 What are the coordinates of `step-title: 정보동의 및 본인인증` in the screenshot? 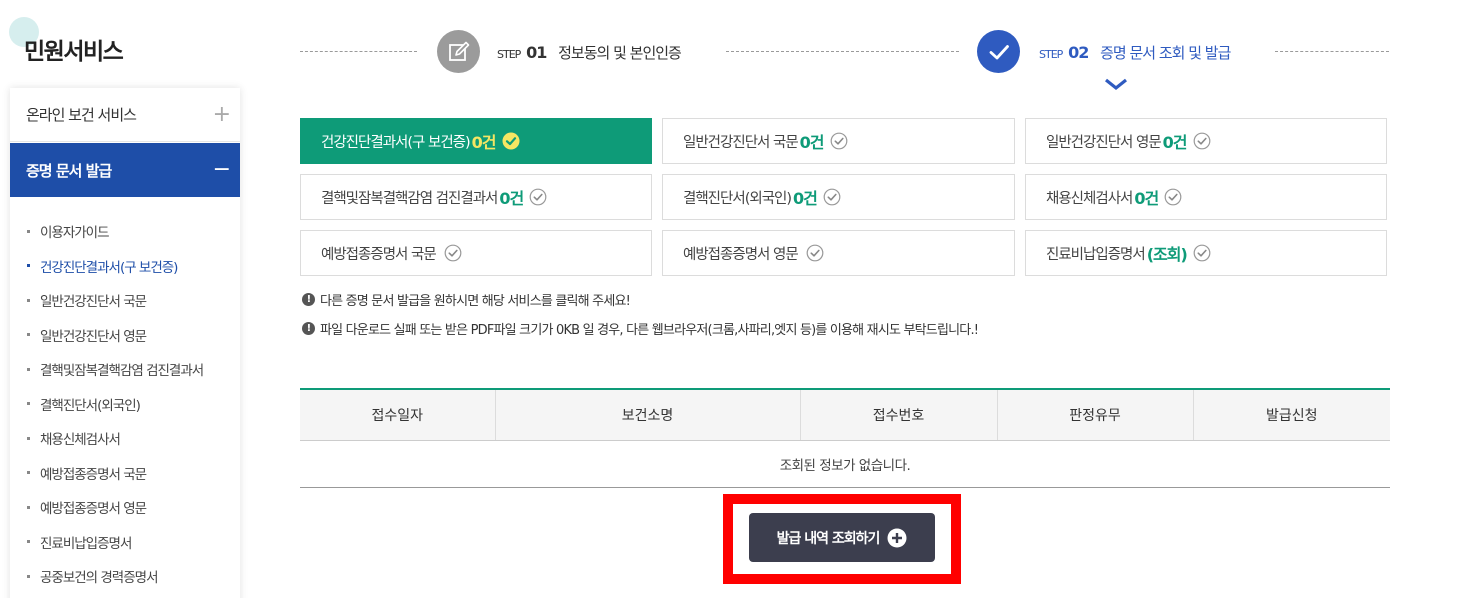 It's located at (620, 53).